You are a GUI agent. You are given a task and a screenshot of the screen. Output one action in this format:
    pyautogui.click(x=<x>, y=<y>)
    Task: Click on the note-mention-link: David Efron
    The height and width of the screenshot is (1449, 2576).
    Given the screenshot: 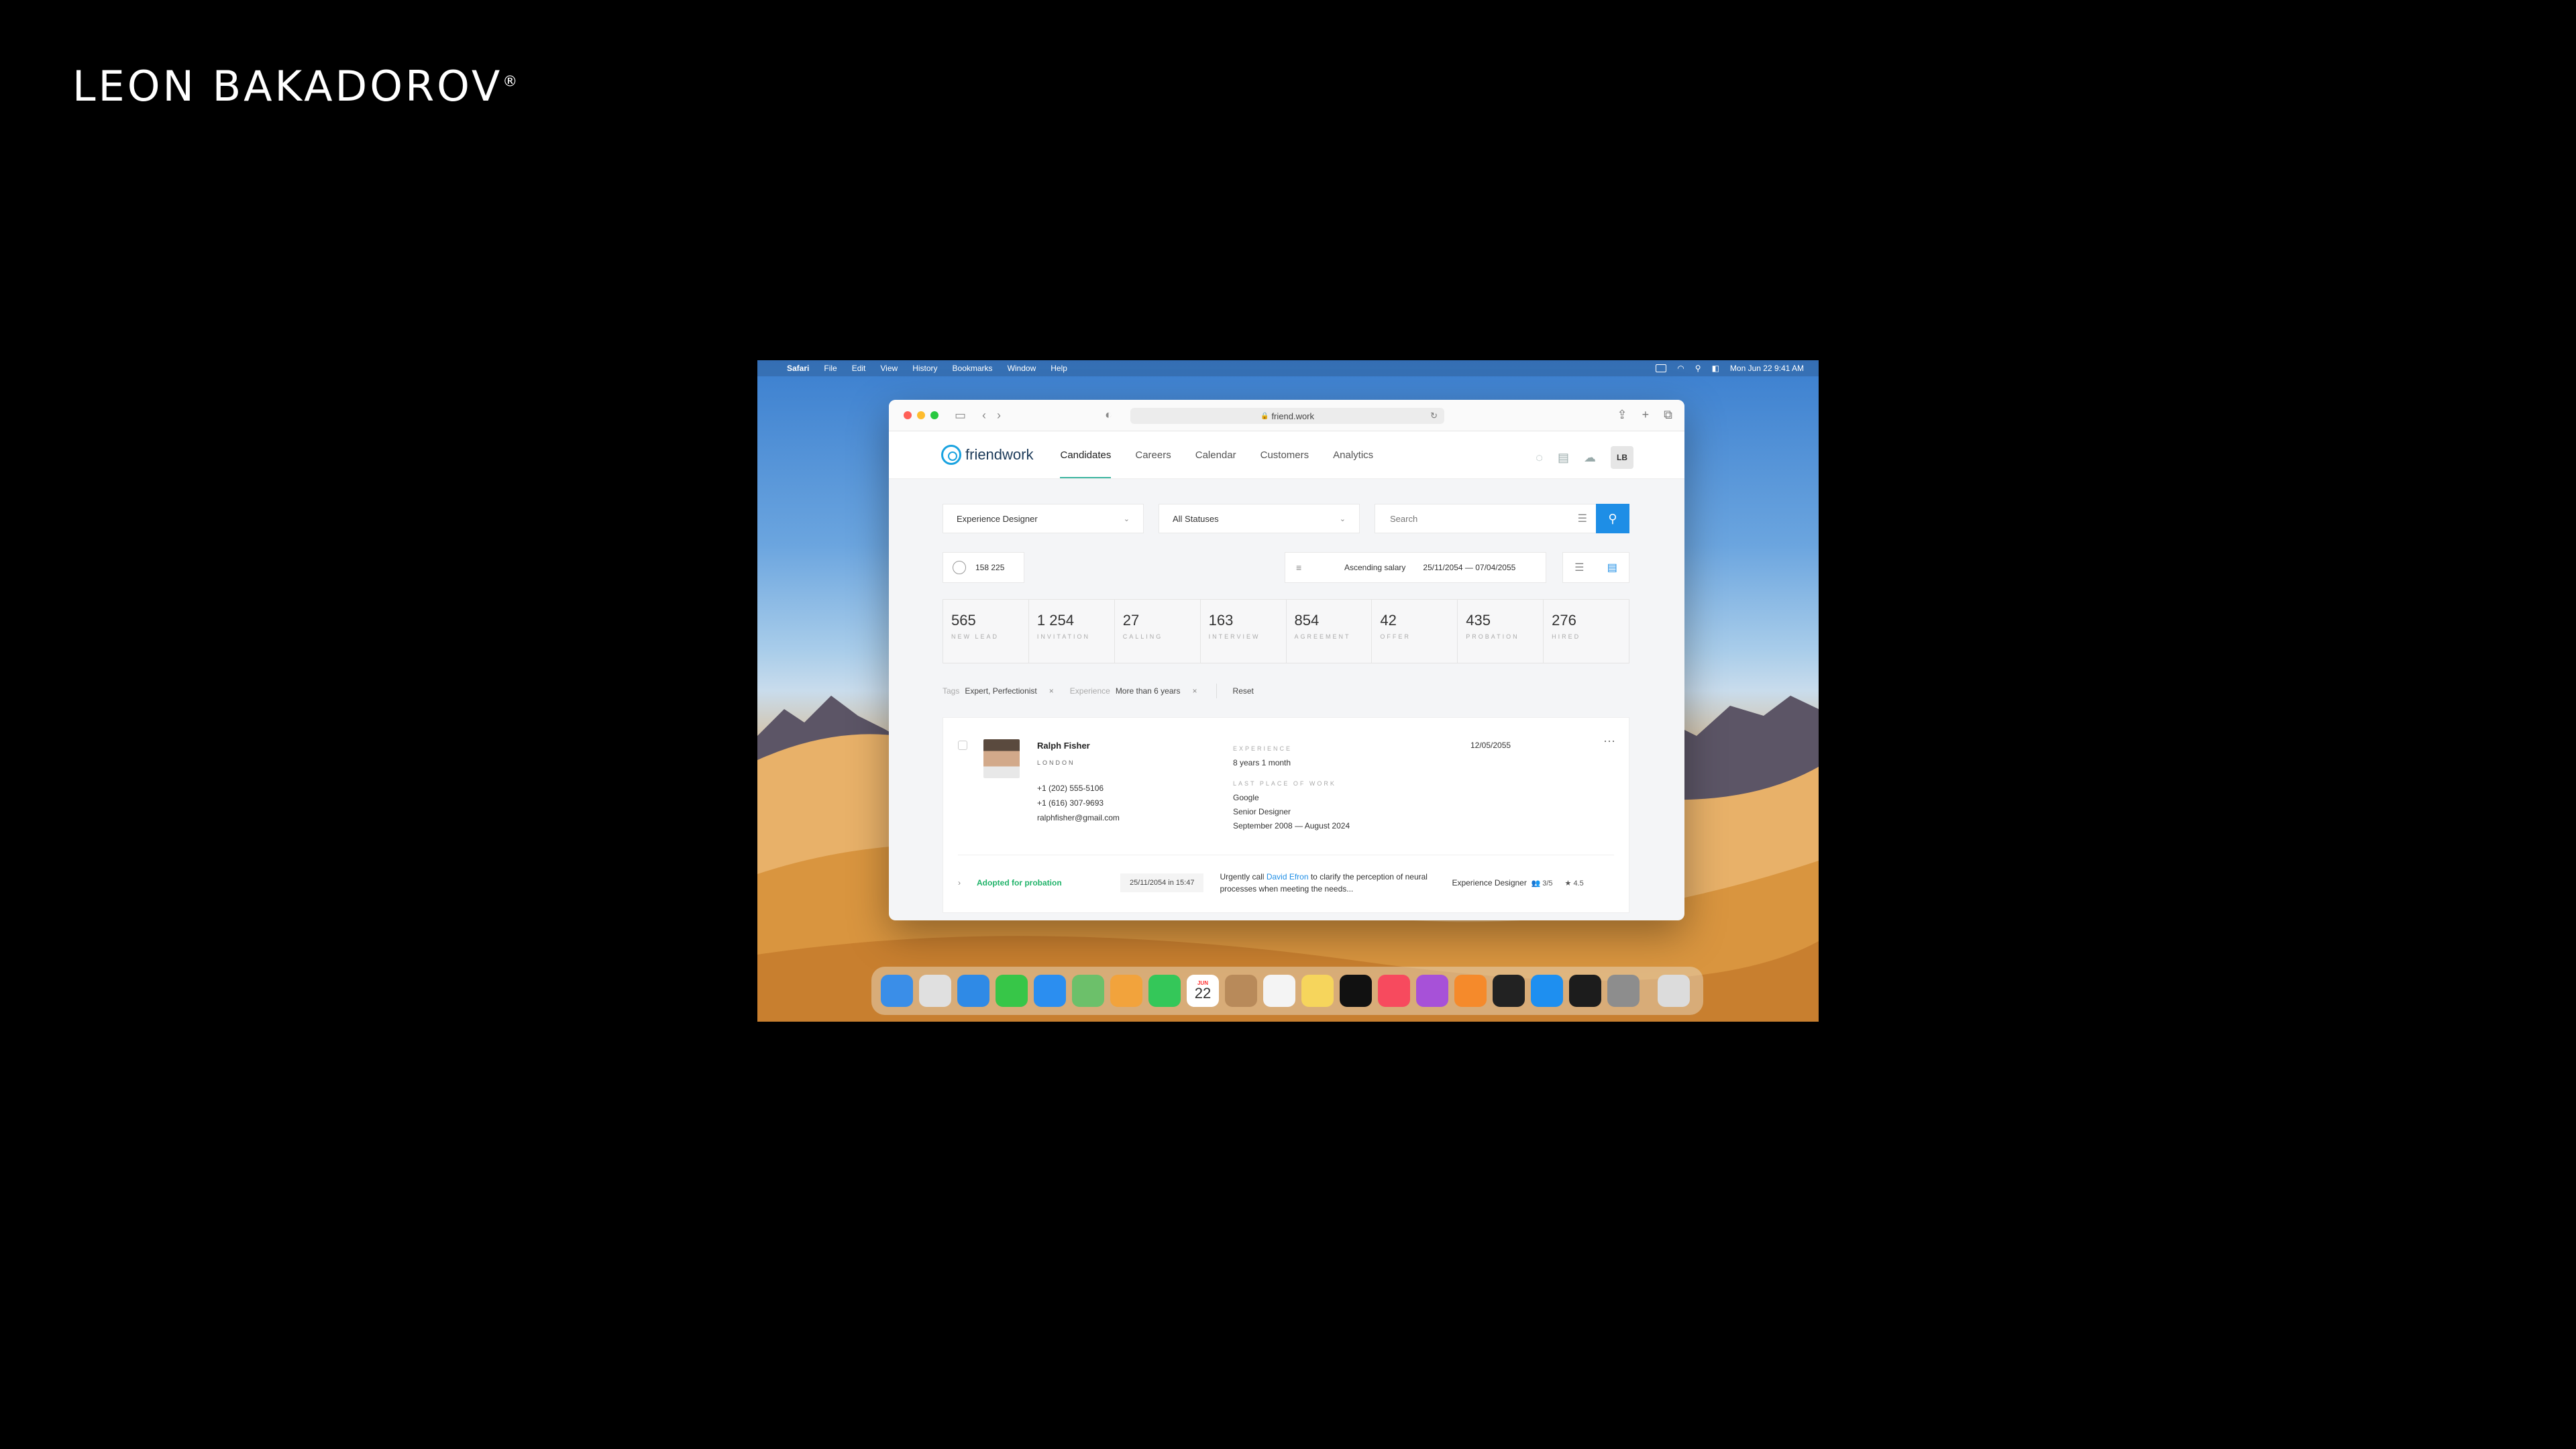 What is the action you would take?
    pyautogui.click(x=1288, y=876)
    